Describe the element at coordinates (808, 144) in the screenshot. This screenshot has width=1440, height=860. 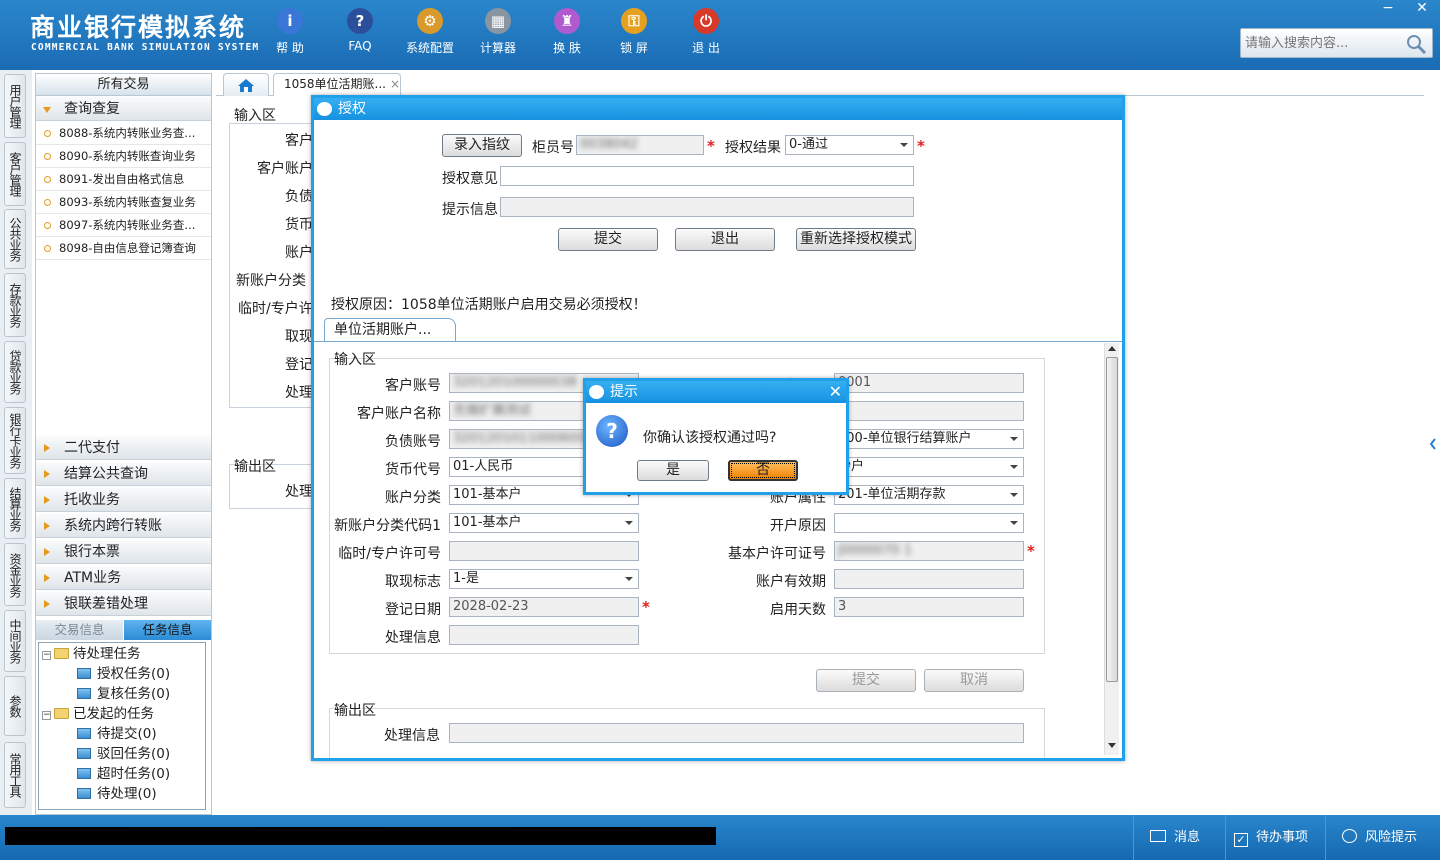
I see `result-value: 0-通过` at that location.